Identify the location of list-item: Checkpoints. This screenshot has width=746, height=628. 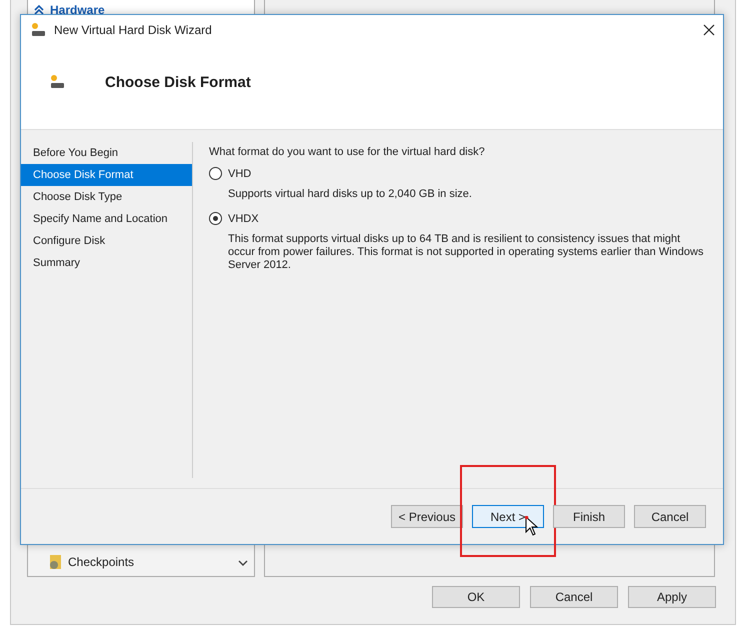
(101, 562).